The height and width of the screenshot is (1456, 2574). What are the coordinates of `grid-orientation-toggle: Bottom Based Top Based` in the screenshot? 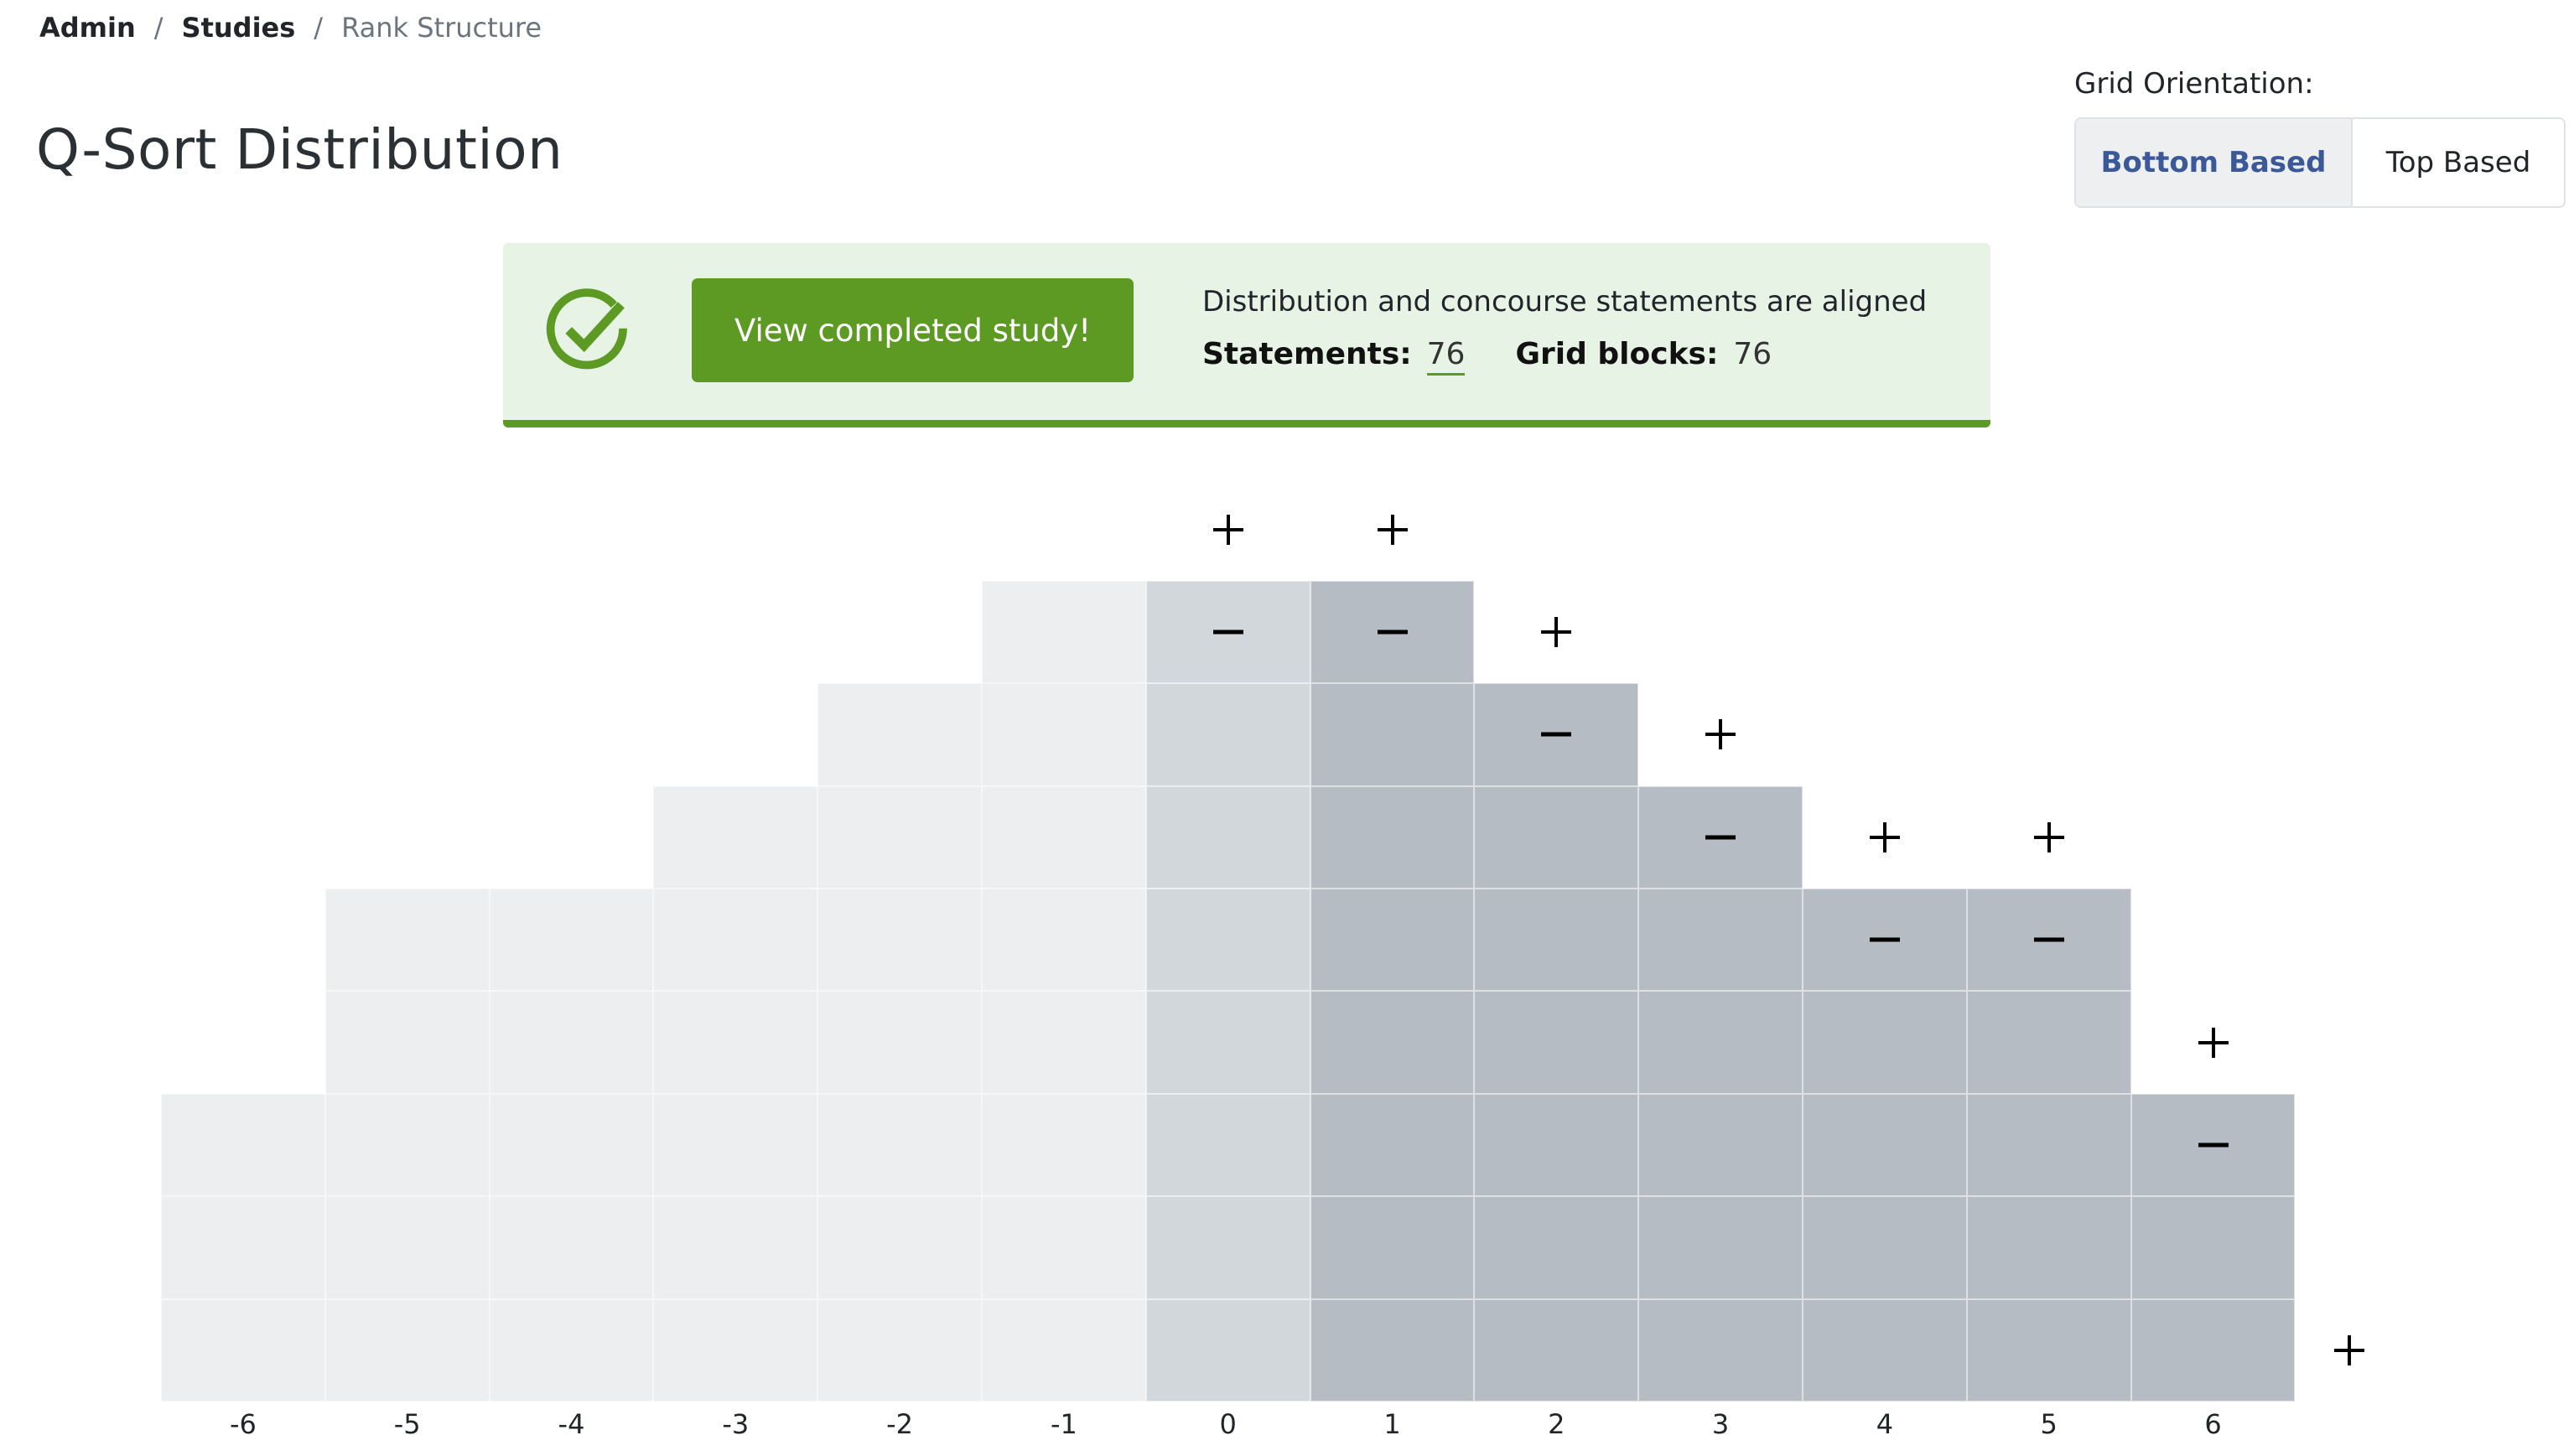 It's located at (2320, 162).